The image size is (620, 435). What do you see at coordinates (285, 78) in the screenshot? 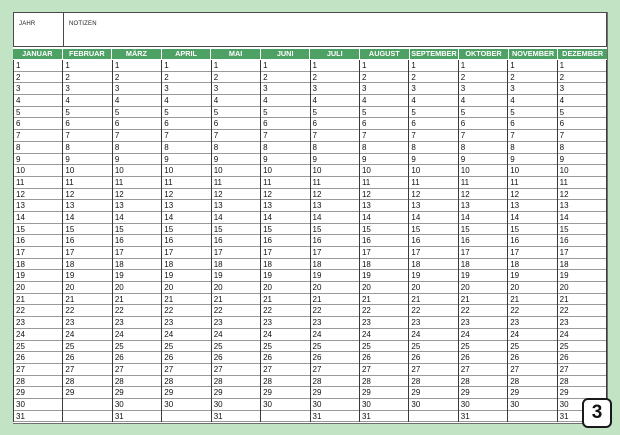
I see `day-cell: 2` at bounding box center [285, 78].